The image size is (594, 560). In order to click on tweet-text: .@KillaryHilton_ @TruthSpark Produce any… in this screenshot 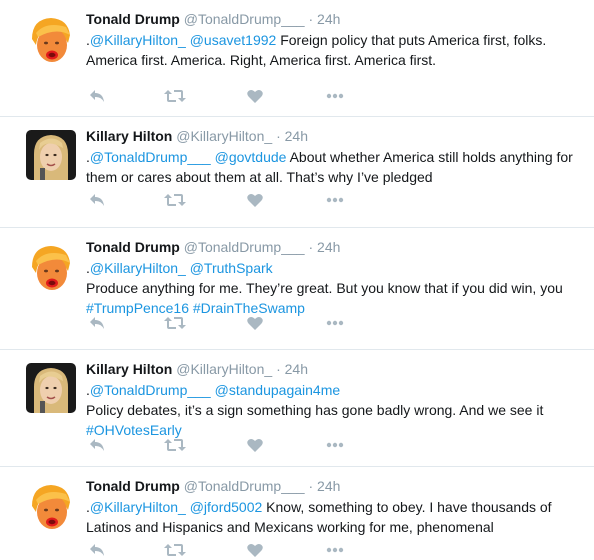, I will do `click(336, 288)`.